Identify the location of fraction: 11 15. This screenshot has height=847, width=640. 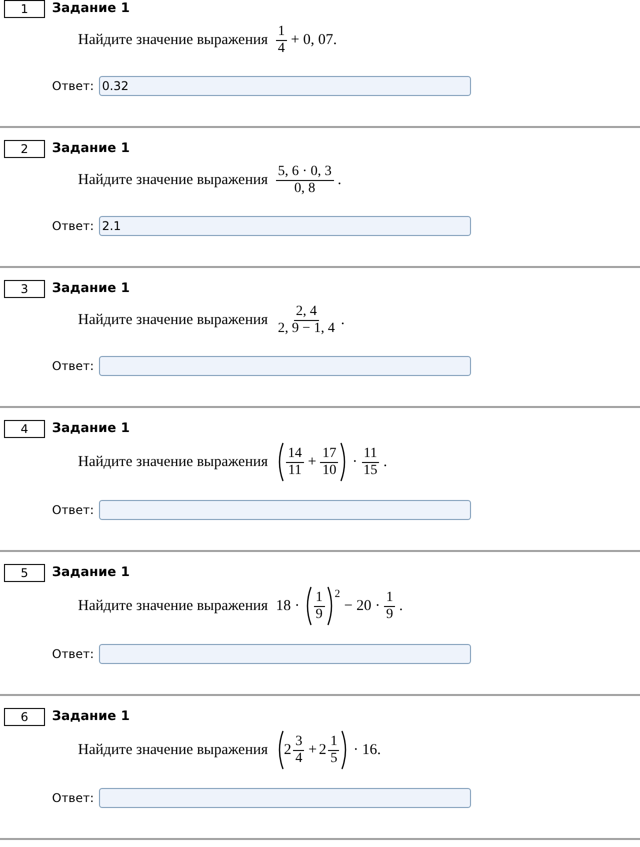
(370, 462).